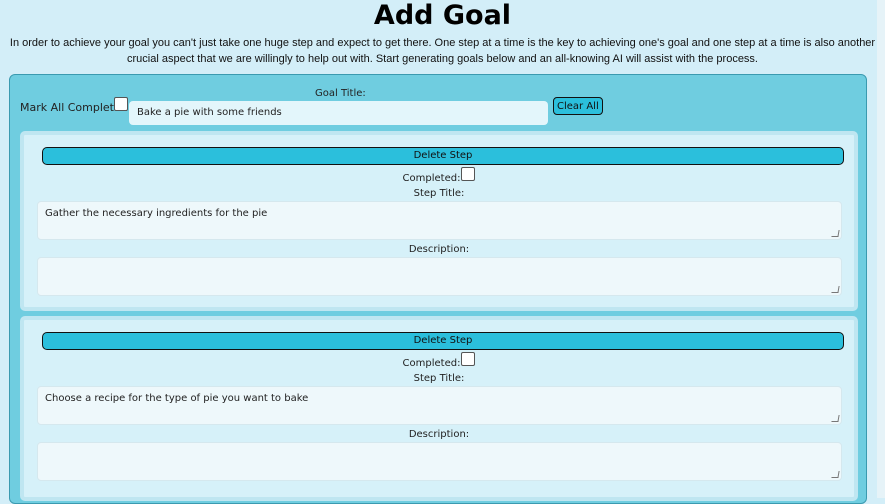 Image resolution: width=885 pixels, height=504 pixels. Describe the element at coordinates (340, 93) in the screenshot. I see `goal-title-label: Goal Title:` at that location.